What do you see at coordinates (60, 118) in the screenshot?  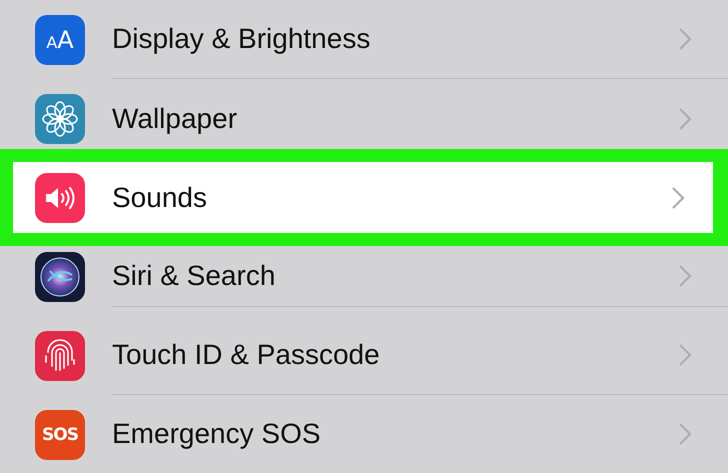 I see `flower-icon` at bounding box center [60, 118].